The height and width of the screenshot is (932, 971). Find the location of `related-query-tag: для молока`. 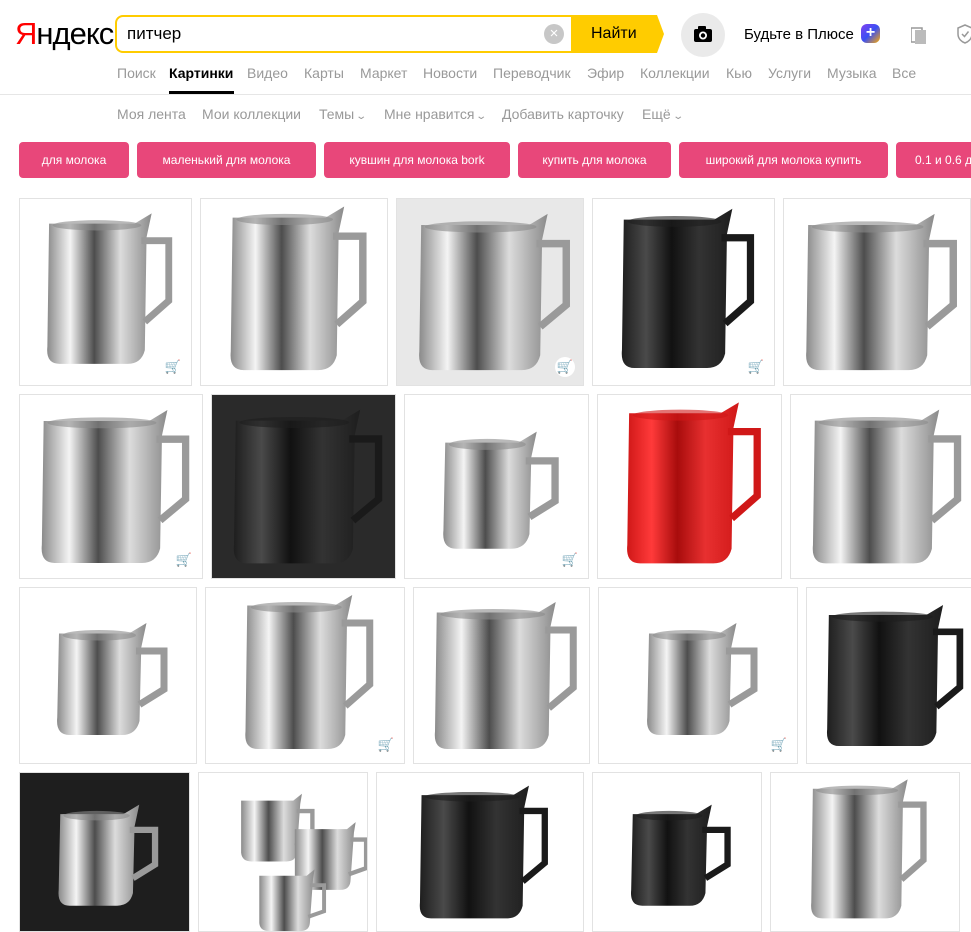

related-query-tag: для молока is located at coordinates (74, 160).